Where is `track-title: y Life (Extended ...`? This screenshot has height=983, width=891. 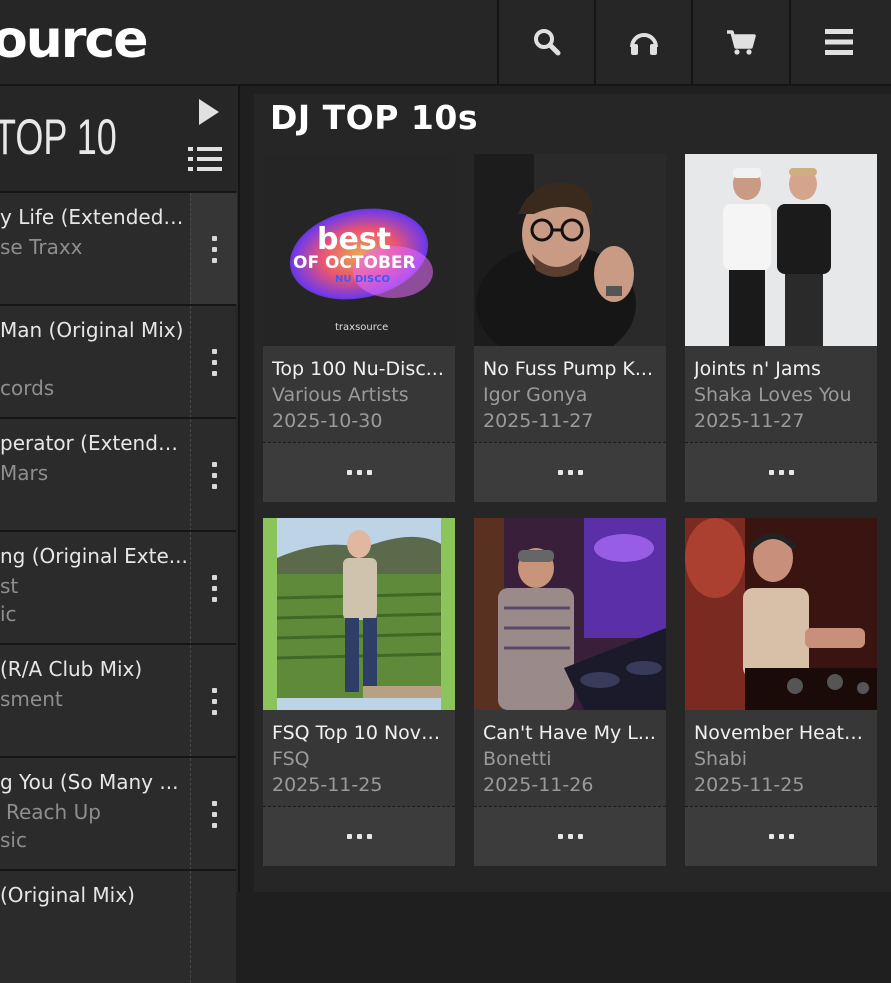
track-title: y Life (Extended ... is located at coordinates (94, 217).